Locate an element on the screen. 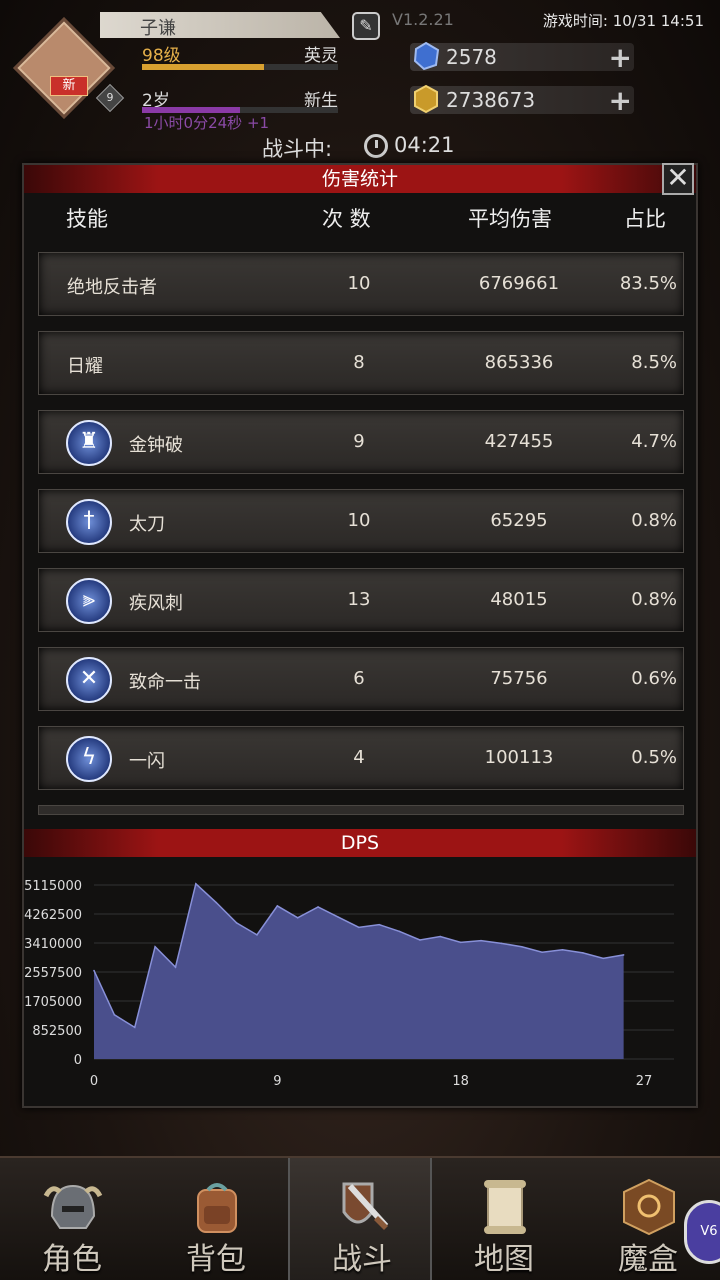  level-text: 98级 is located at coordinates (161, 56).